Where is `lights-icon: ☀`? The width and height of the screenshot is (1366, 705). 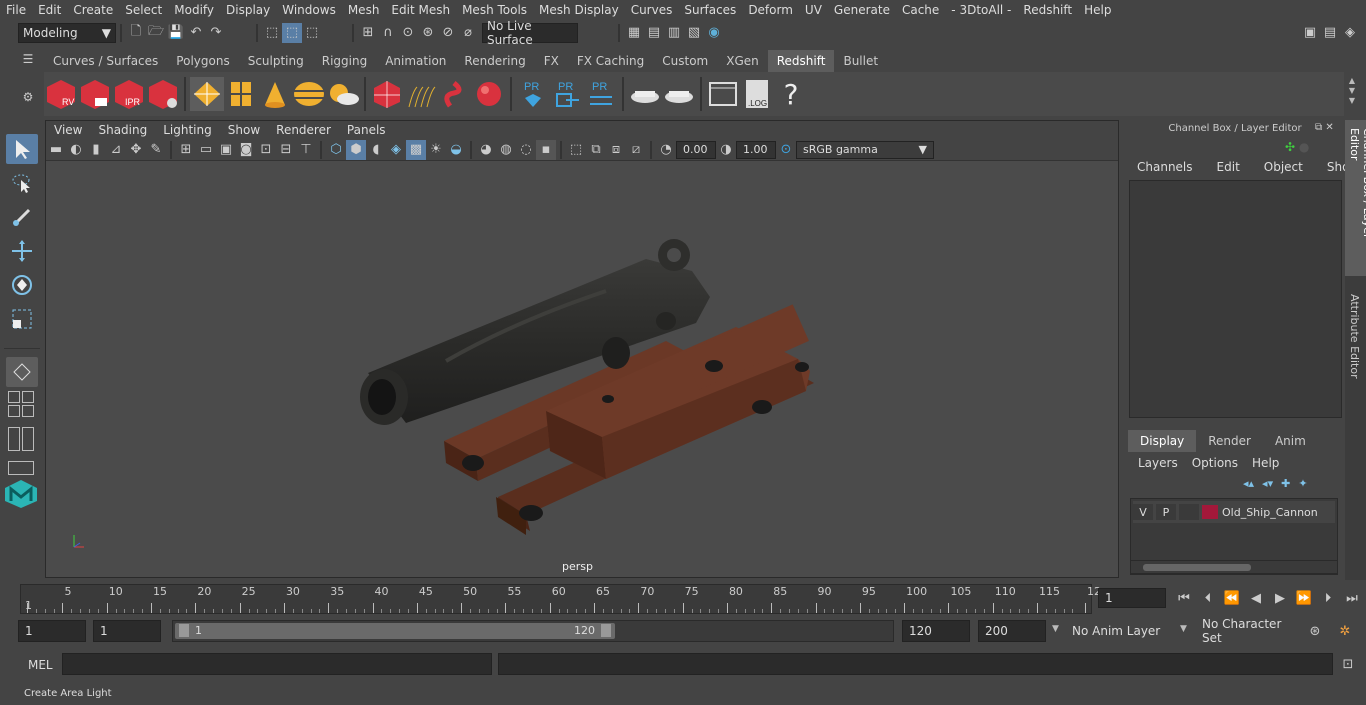
lights-icon: ☀ is located at coordinates (436, 150).